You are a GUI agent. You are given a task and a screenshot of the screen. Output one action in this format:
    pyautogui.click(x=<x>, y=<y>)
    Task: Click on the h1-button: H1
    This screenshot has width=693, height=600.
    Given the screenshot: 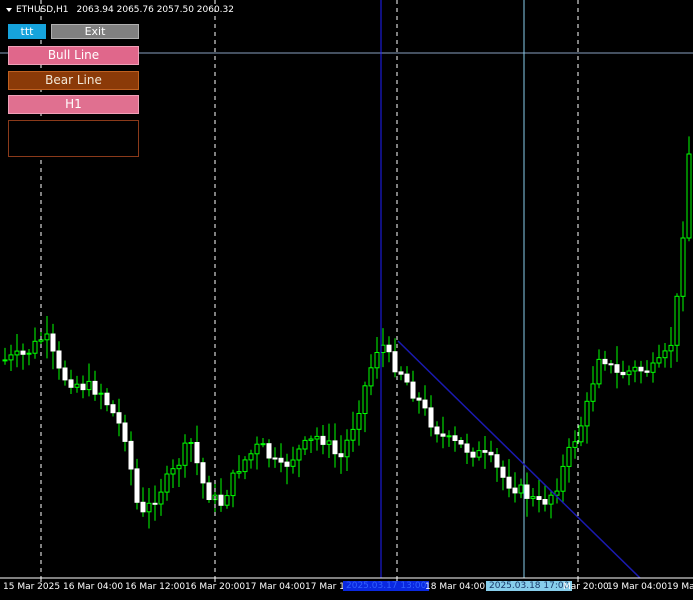 What is the action you would take?
    pyautogui.click(x=73, y=104)
    